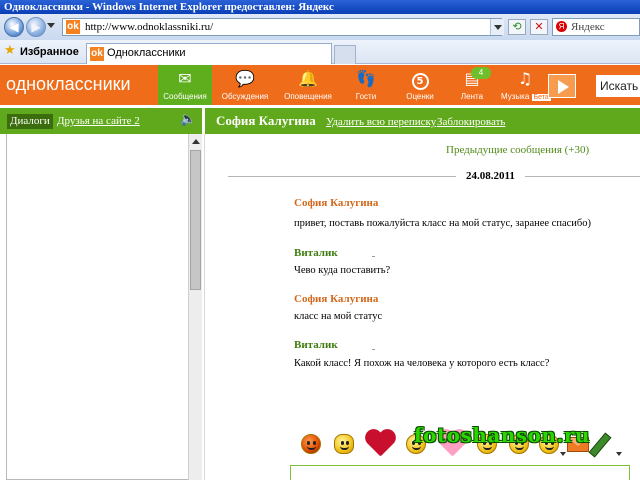  Describe the element at coordinates (338, 316) in the screenshot. I see `message-text: класс на мой статус` at that location.